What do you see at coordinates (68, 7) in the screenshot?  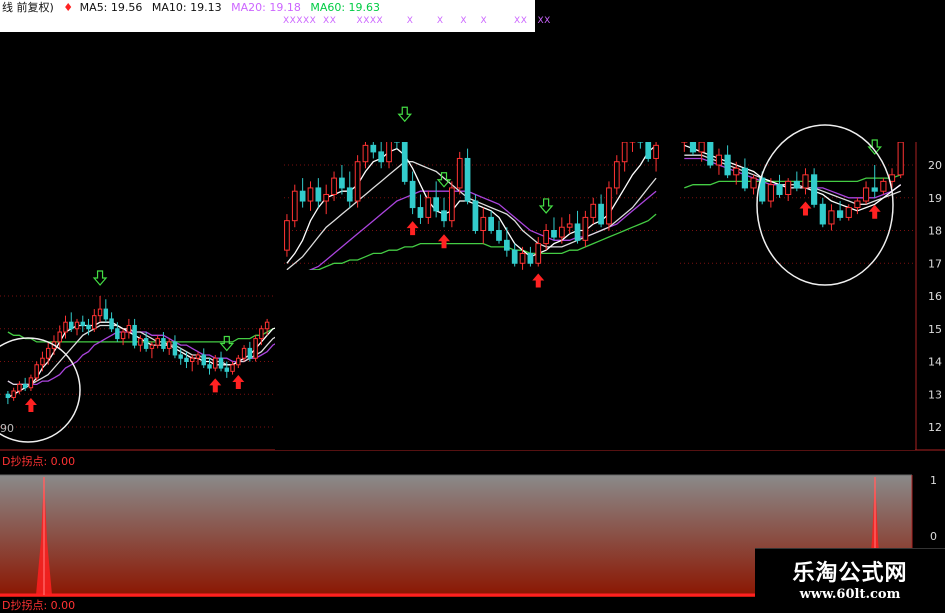 I see `legend-marker-icon: ♦` at bounding box center [68, 7].